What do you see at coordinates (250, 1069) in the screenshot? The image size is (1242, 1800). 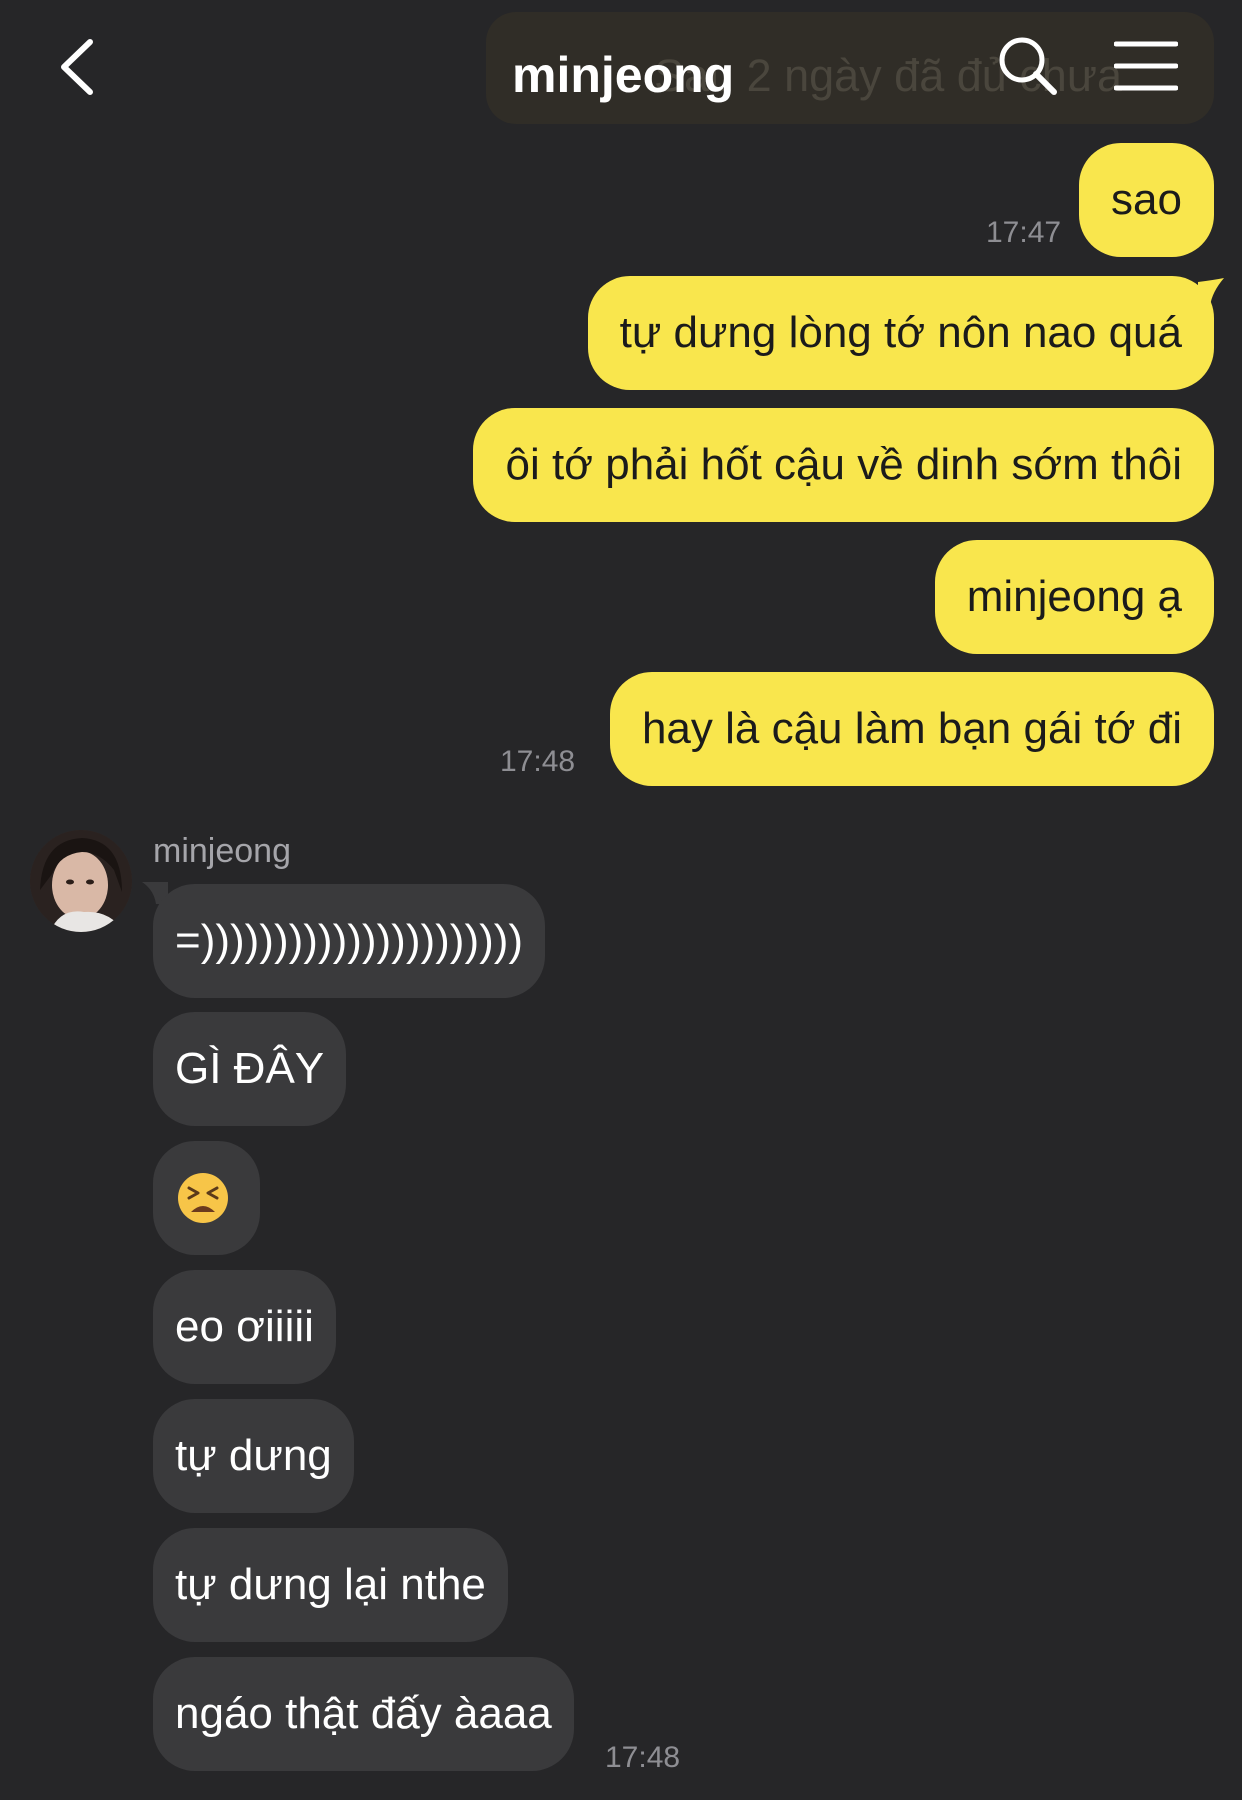 I see `incoming-message: GÌ ĐÂY` at bounding box center [250, 1069].